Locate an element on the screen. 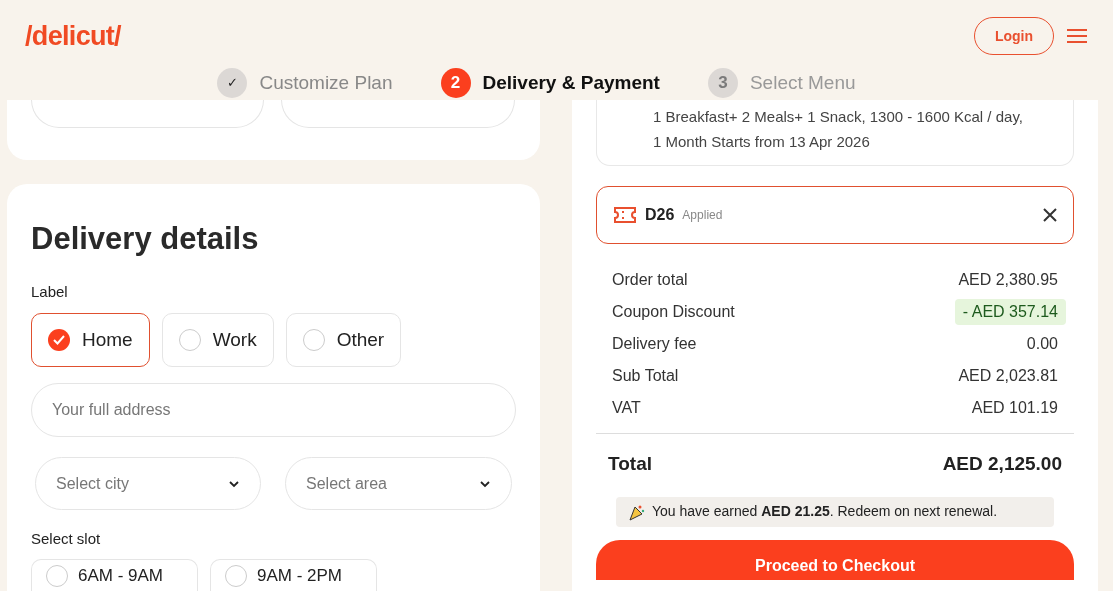 The image size is (1113, 591). summary-label: Delivery fee is located at coordinates (654, 343).